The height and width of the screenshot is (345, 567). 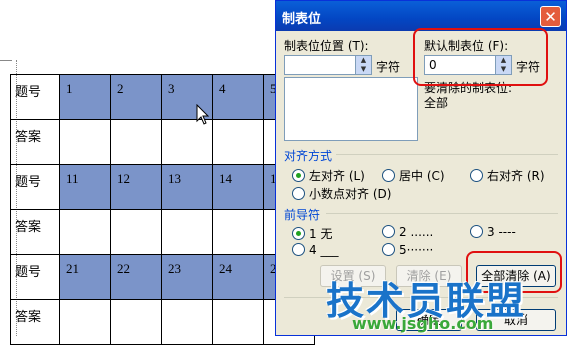 What do you see at coordinates (388, 67) in the screenshot?
I see `tab-position-unit: 字符` at bounding box center [388, 67].